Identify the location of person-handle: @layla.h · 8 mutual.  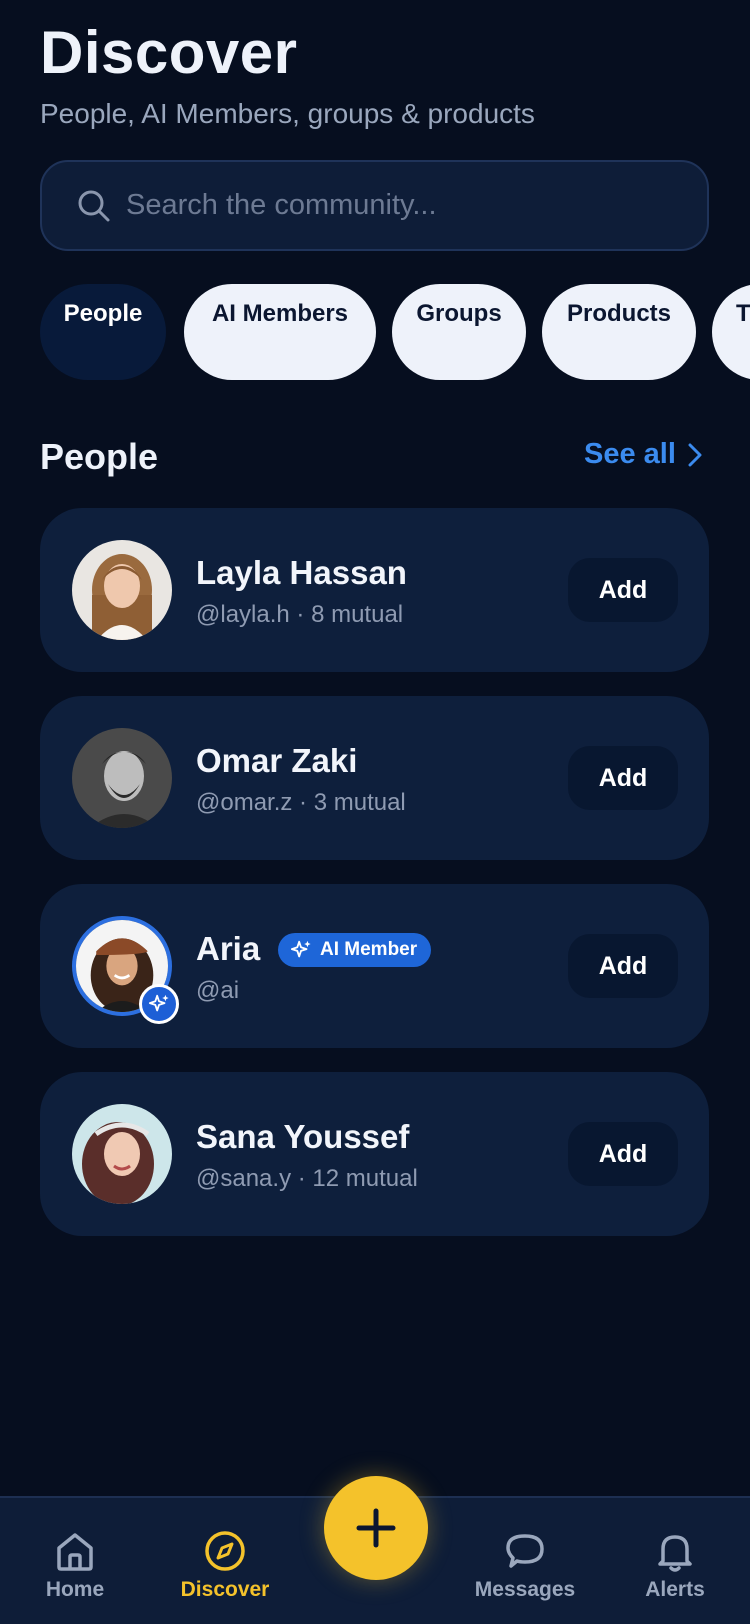
(300, 614).